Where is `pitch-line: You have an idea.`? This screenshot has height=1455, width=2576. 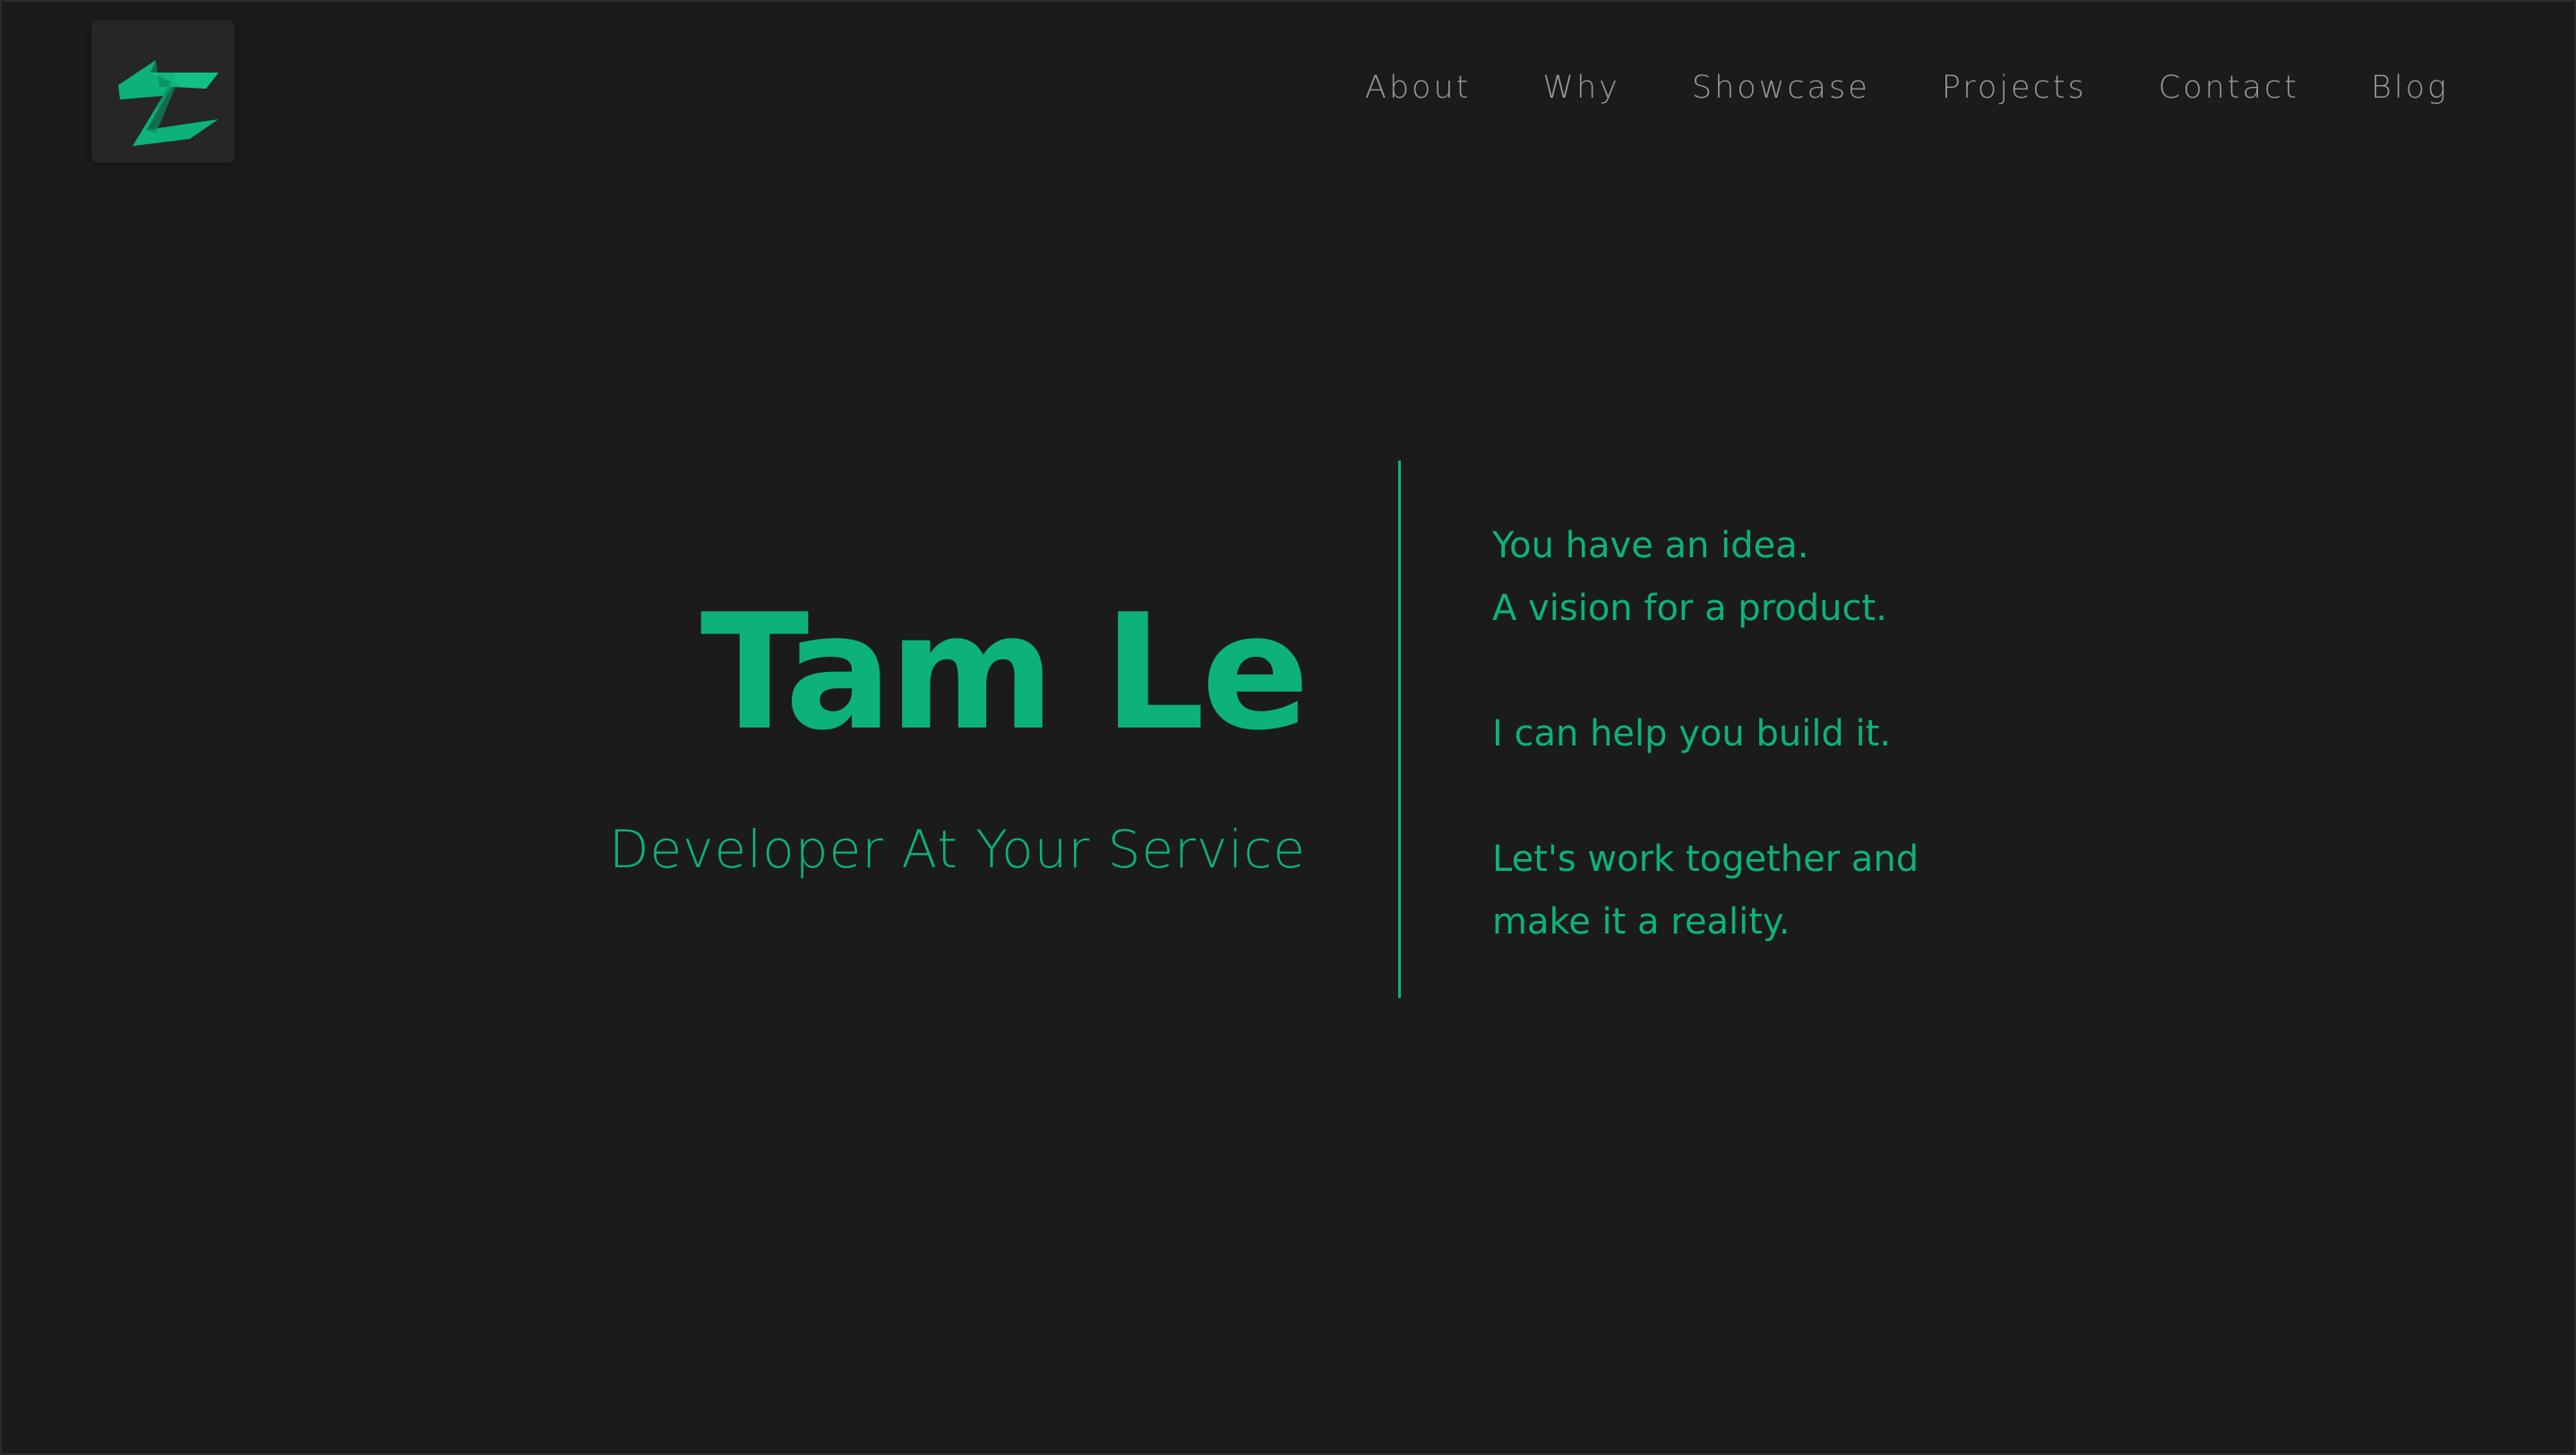
pitch-line: You have an idea. is located at coordinates (1650, 545).